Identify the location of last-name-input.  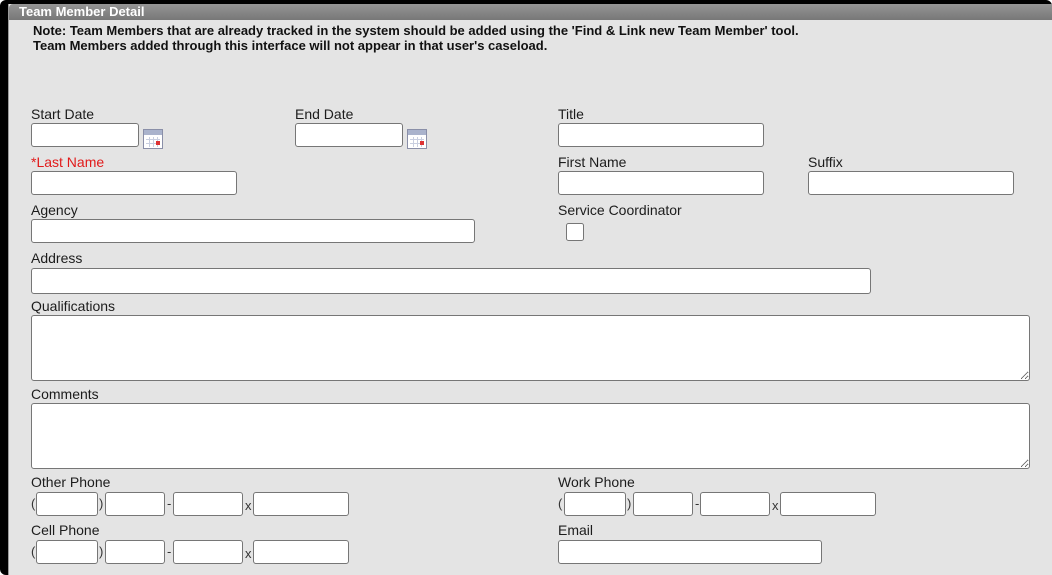
(134, 183).